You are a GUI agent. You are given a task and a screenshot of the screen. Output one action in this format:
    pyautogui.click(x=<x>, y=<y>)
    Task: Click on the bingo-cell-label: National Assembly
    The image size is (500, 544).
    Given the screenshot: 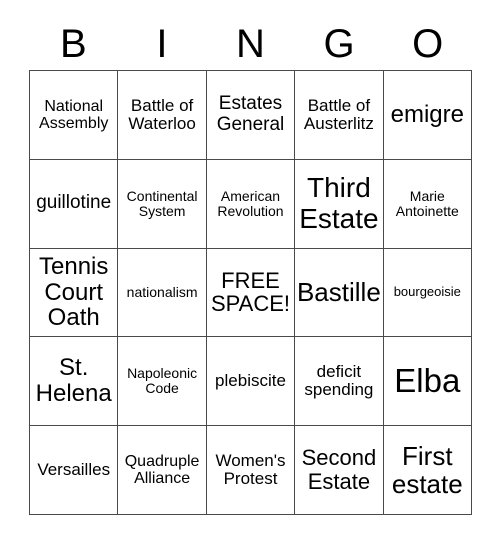 What is the action you would take?
    pyautogui.click(x=74, y=114)
    